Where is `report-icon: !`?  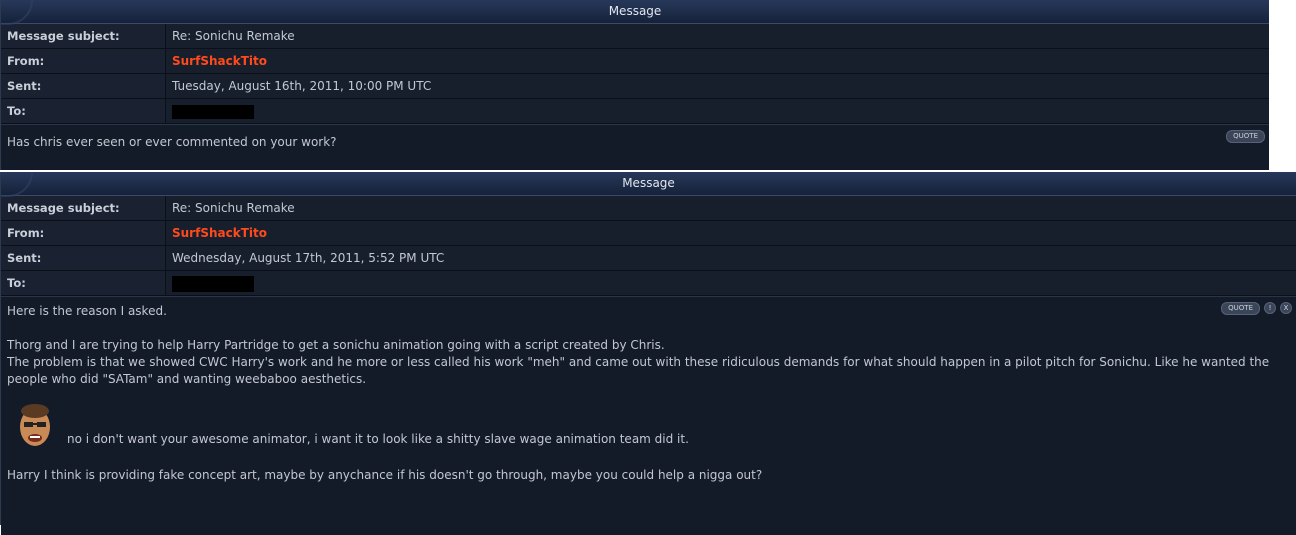 report-icon: ! is located at coordinates (1270, 308).